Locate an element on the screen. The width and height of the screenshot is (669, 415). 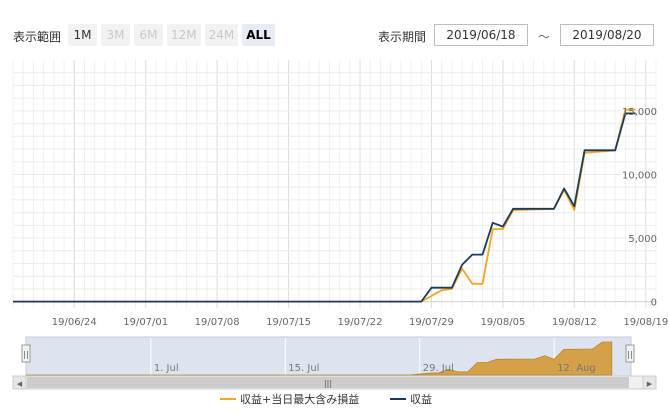
y-tick-label: 0 is located at coordinates (654, 303).